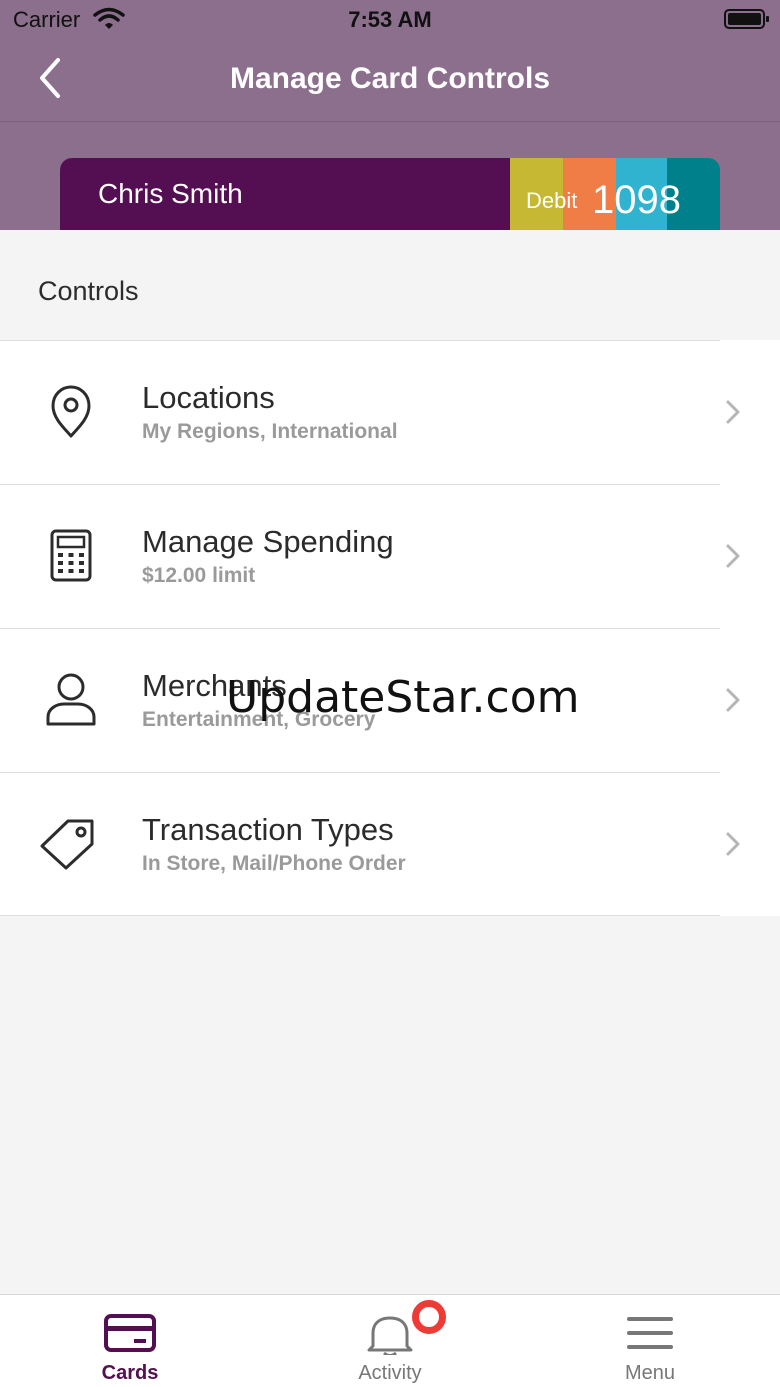  Describe the element at coordinates (390, 1335) in the screenshot. I see `bell-icon` at that location.